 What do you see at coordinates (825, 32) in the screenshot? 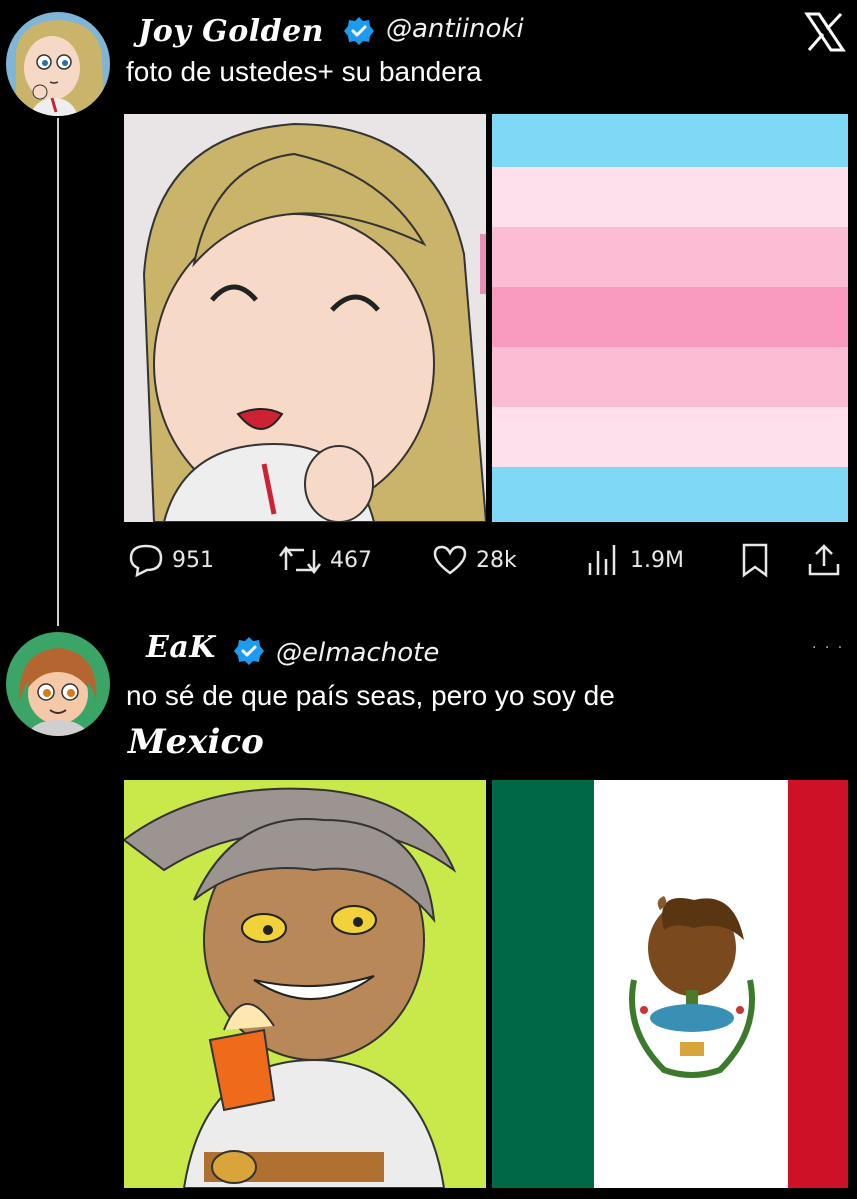
I see `x-logo-icon` at bounding box center [825, 32].